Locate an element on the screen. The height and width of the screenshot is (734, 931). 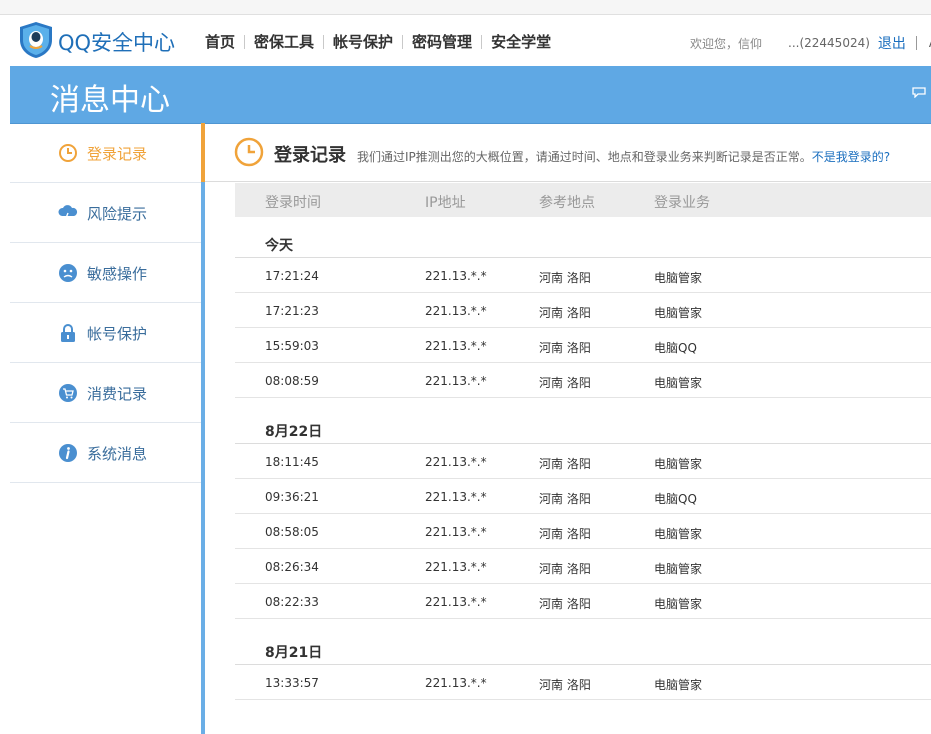
sidebar-item-label: 风险提示 is located at coordinates (117, 214).